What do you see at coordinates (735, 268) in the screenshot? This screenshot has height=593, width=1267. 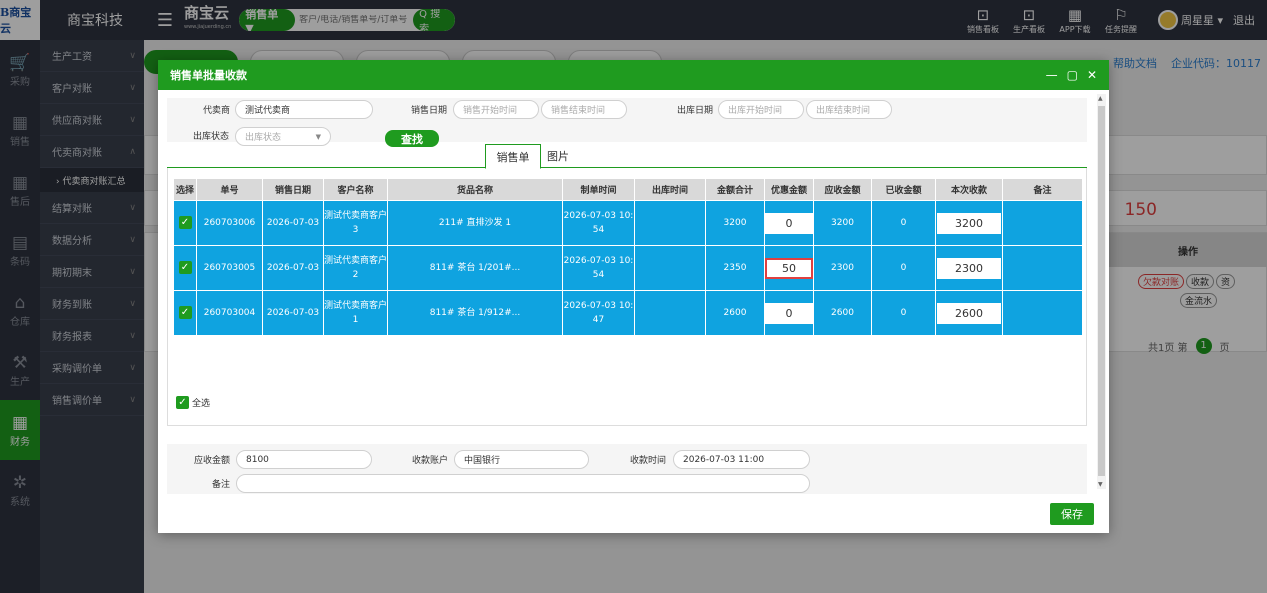 I see `total-amount: 2350` at bounding box center [735, 268].